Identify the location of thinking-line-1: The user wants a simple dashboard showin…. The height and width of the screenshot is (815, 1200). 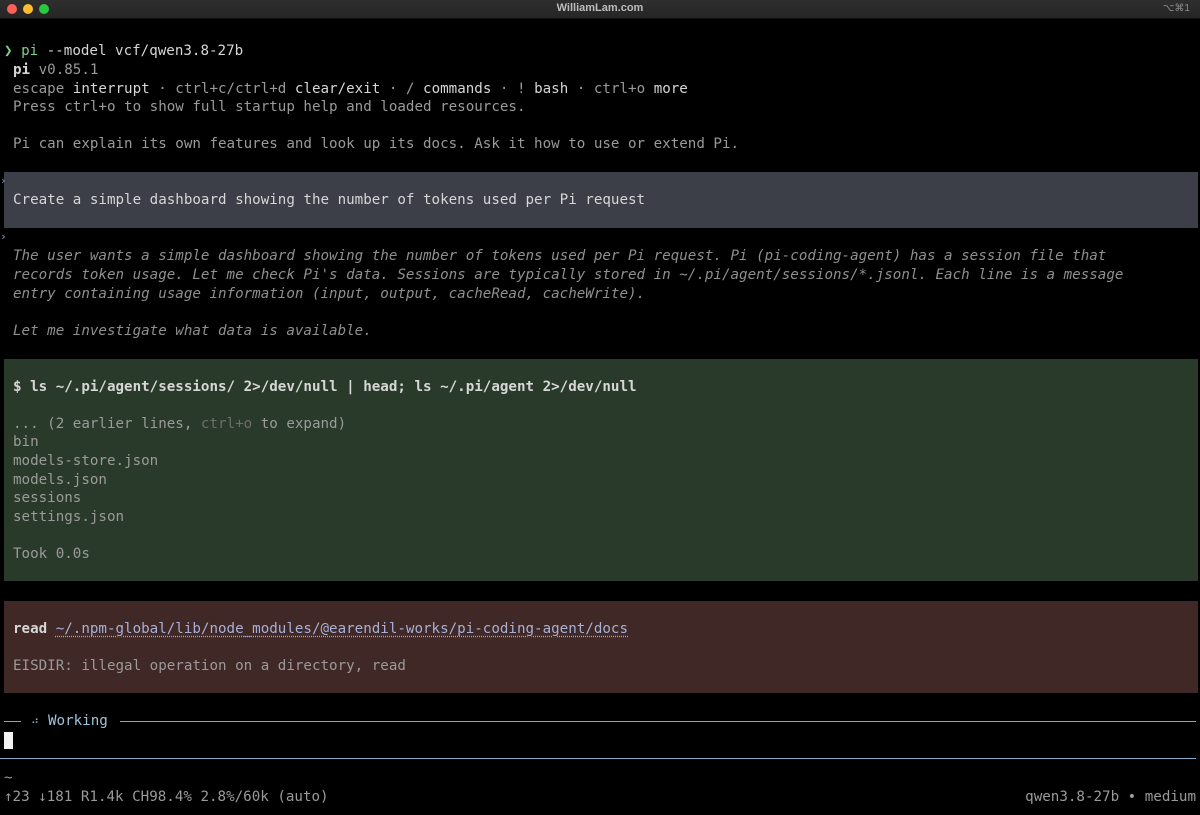
(560, 256).